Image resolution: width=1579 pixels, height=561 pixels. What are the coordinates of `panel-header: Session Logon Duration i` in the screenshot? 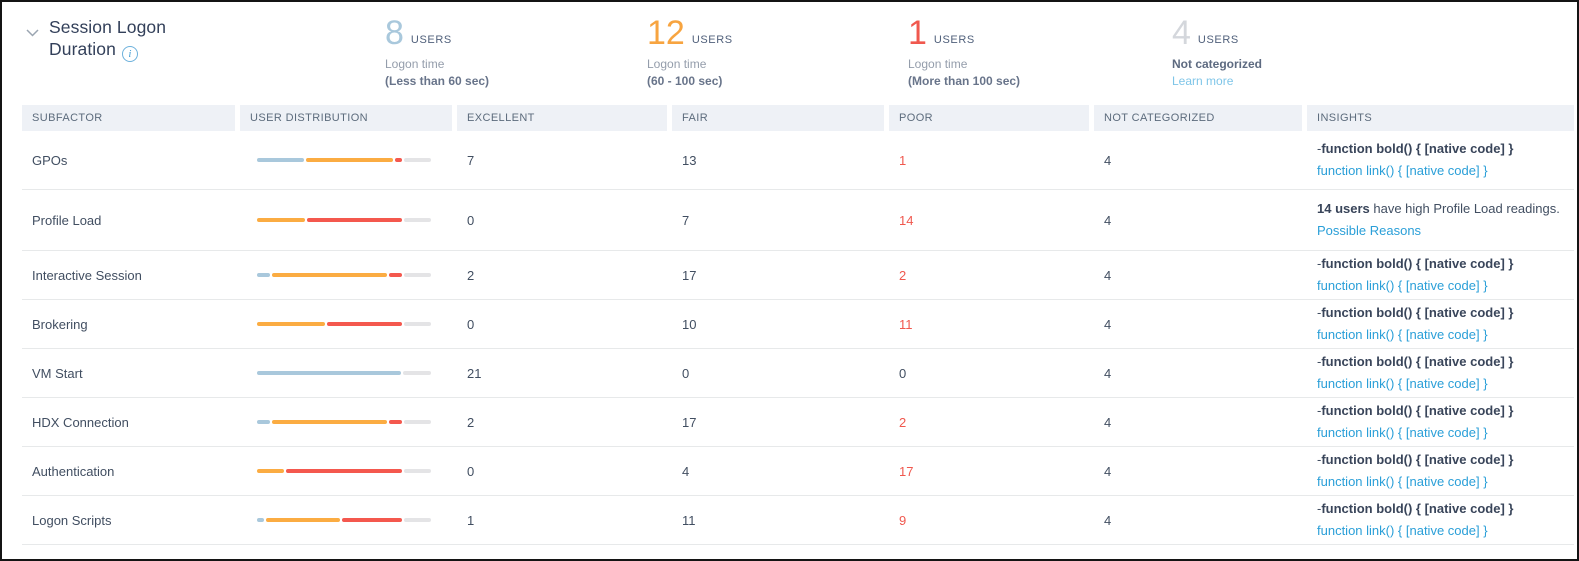 It's located at (116, 39).